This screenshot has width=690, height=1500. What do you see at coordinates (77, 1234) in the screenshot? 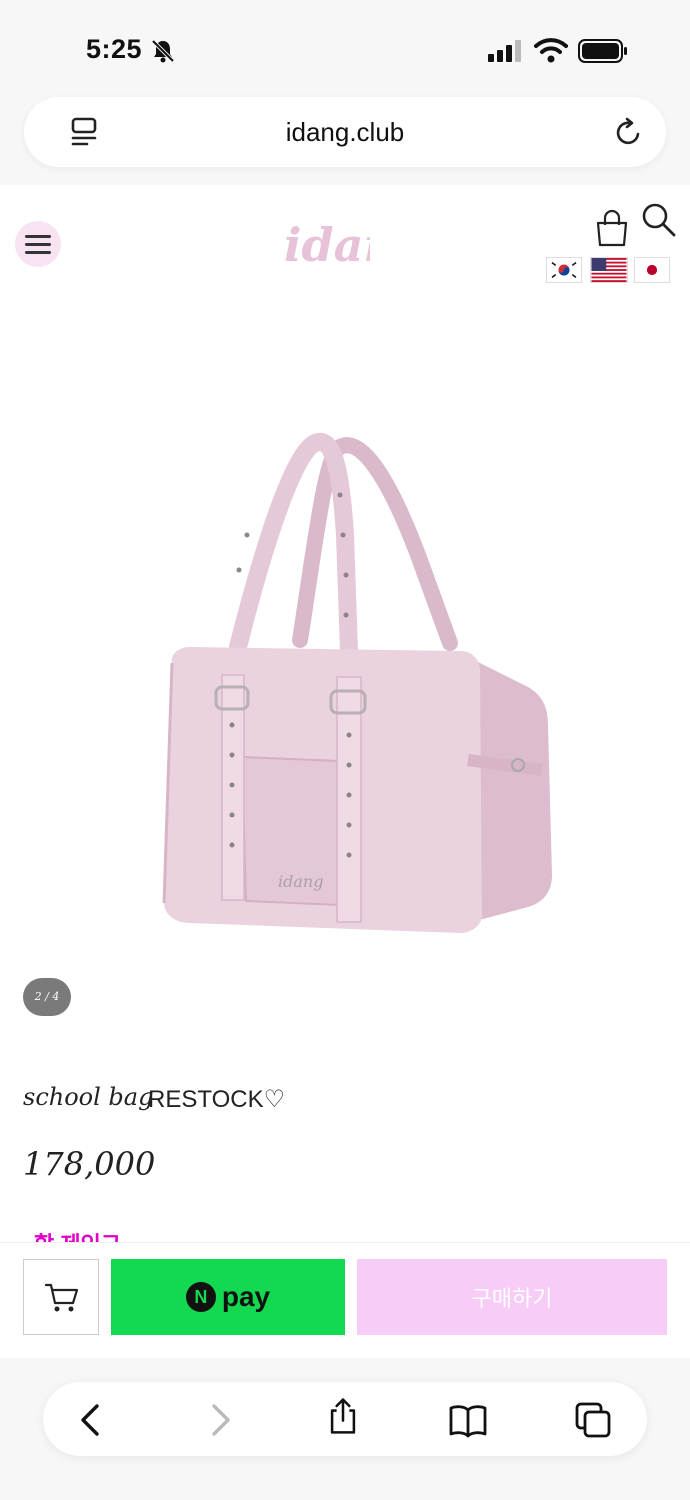
I see `discount-label: 할 제인그` at bounding box center [77, 1234].